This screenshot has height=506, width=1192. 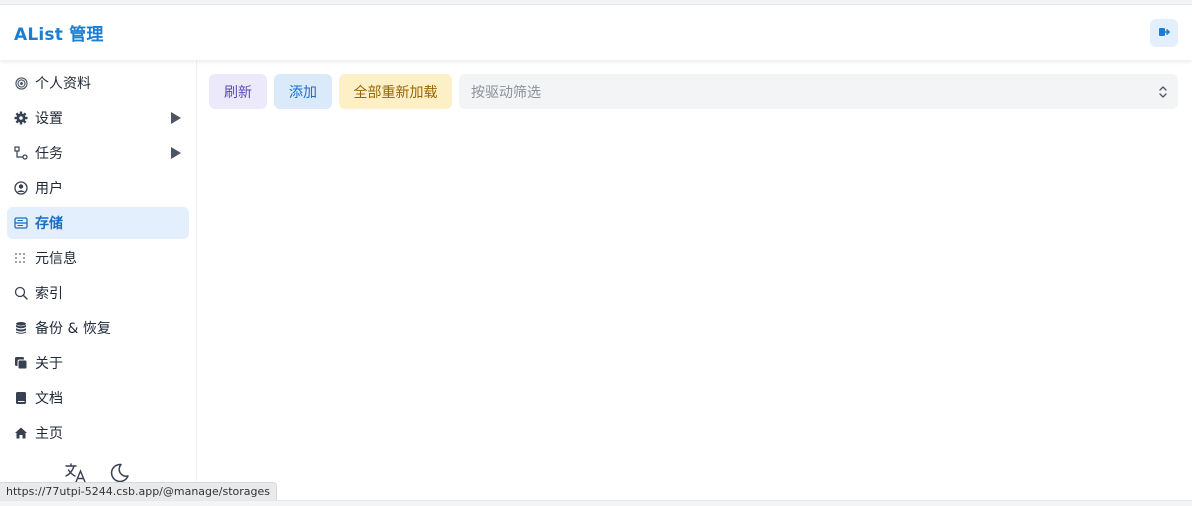 I want to click on sidebar-item-label: 设置, so click(x=49, y=119).